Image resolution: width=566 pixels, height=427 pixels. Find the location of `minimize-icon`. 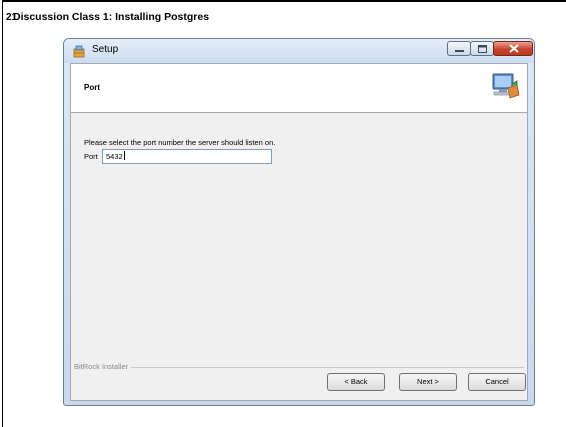

minimize-icon is located at coordinates (459, 51).